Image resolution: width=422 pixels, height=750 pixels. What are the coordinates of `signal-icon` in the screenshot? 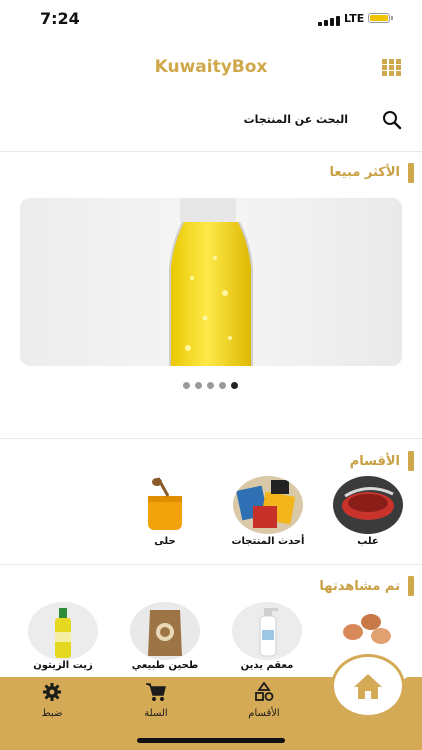 It's located at (329, 20).